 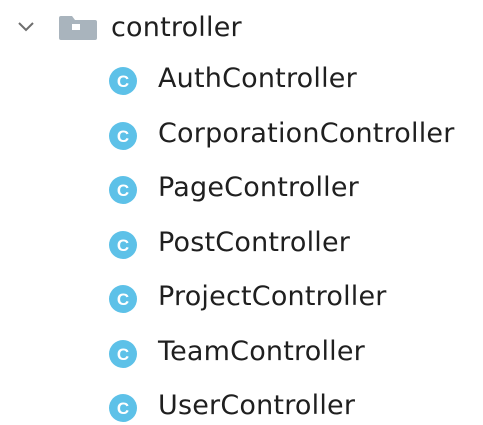 I want to click on tree-item-postcontroller: C PostController, so click(x=241, y=245).